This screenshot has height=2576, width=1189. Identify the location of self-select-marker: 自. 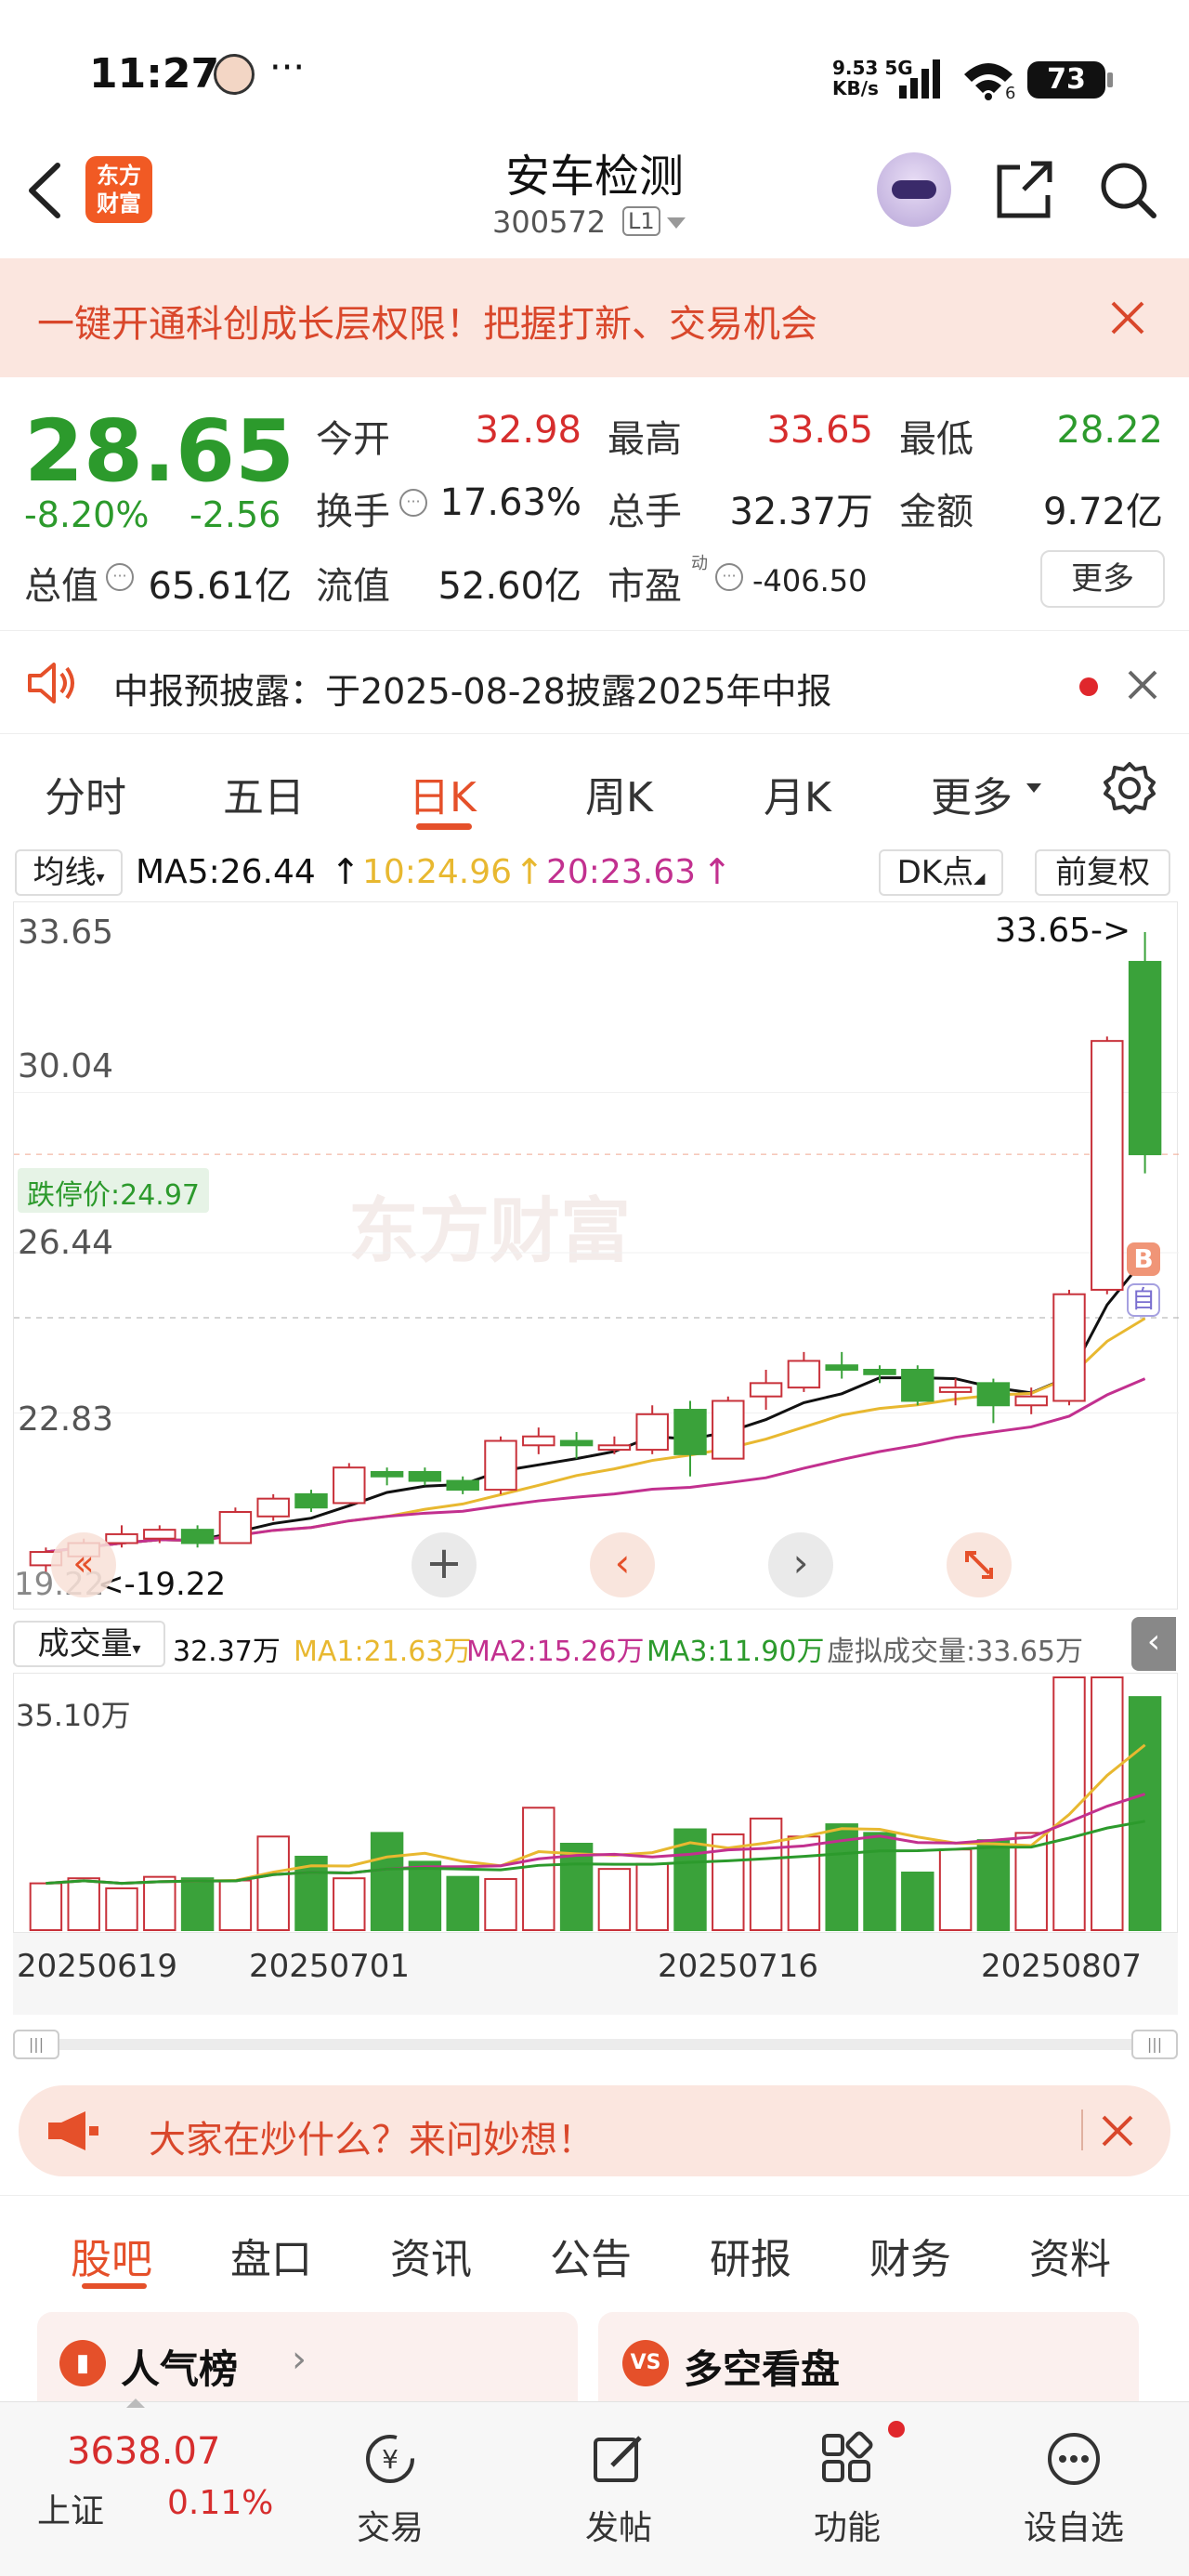
(1144, 1300).